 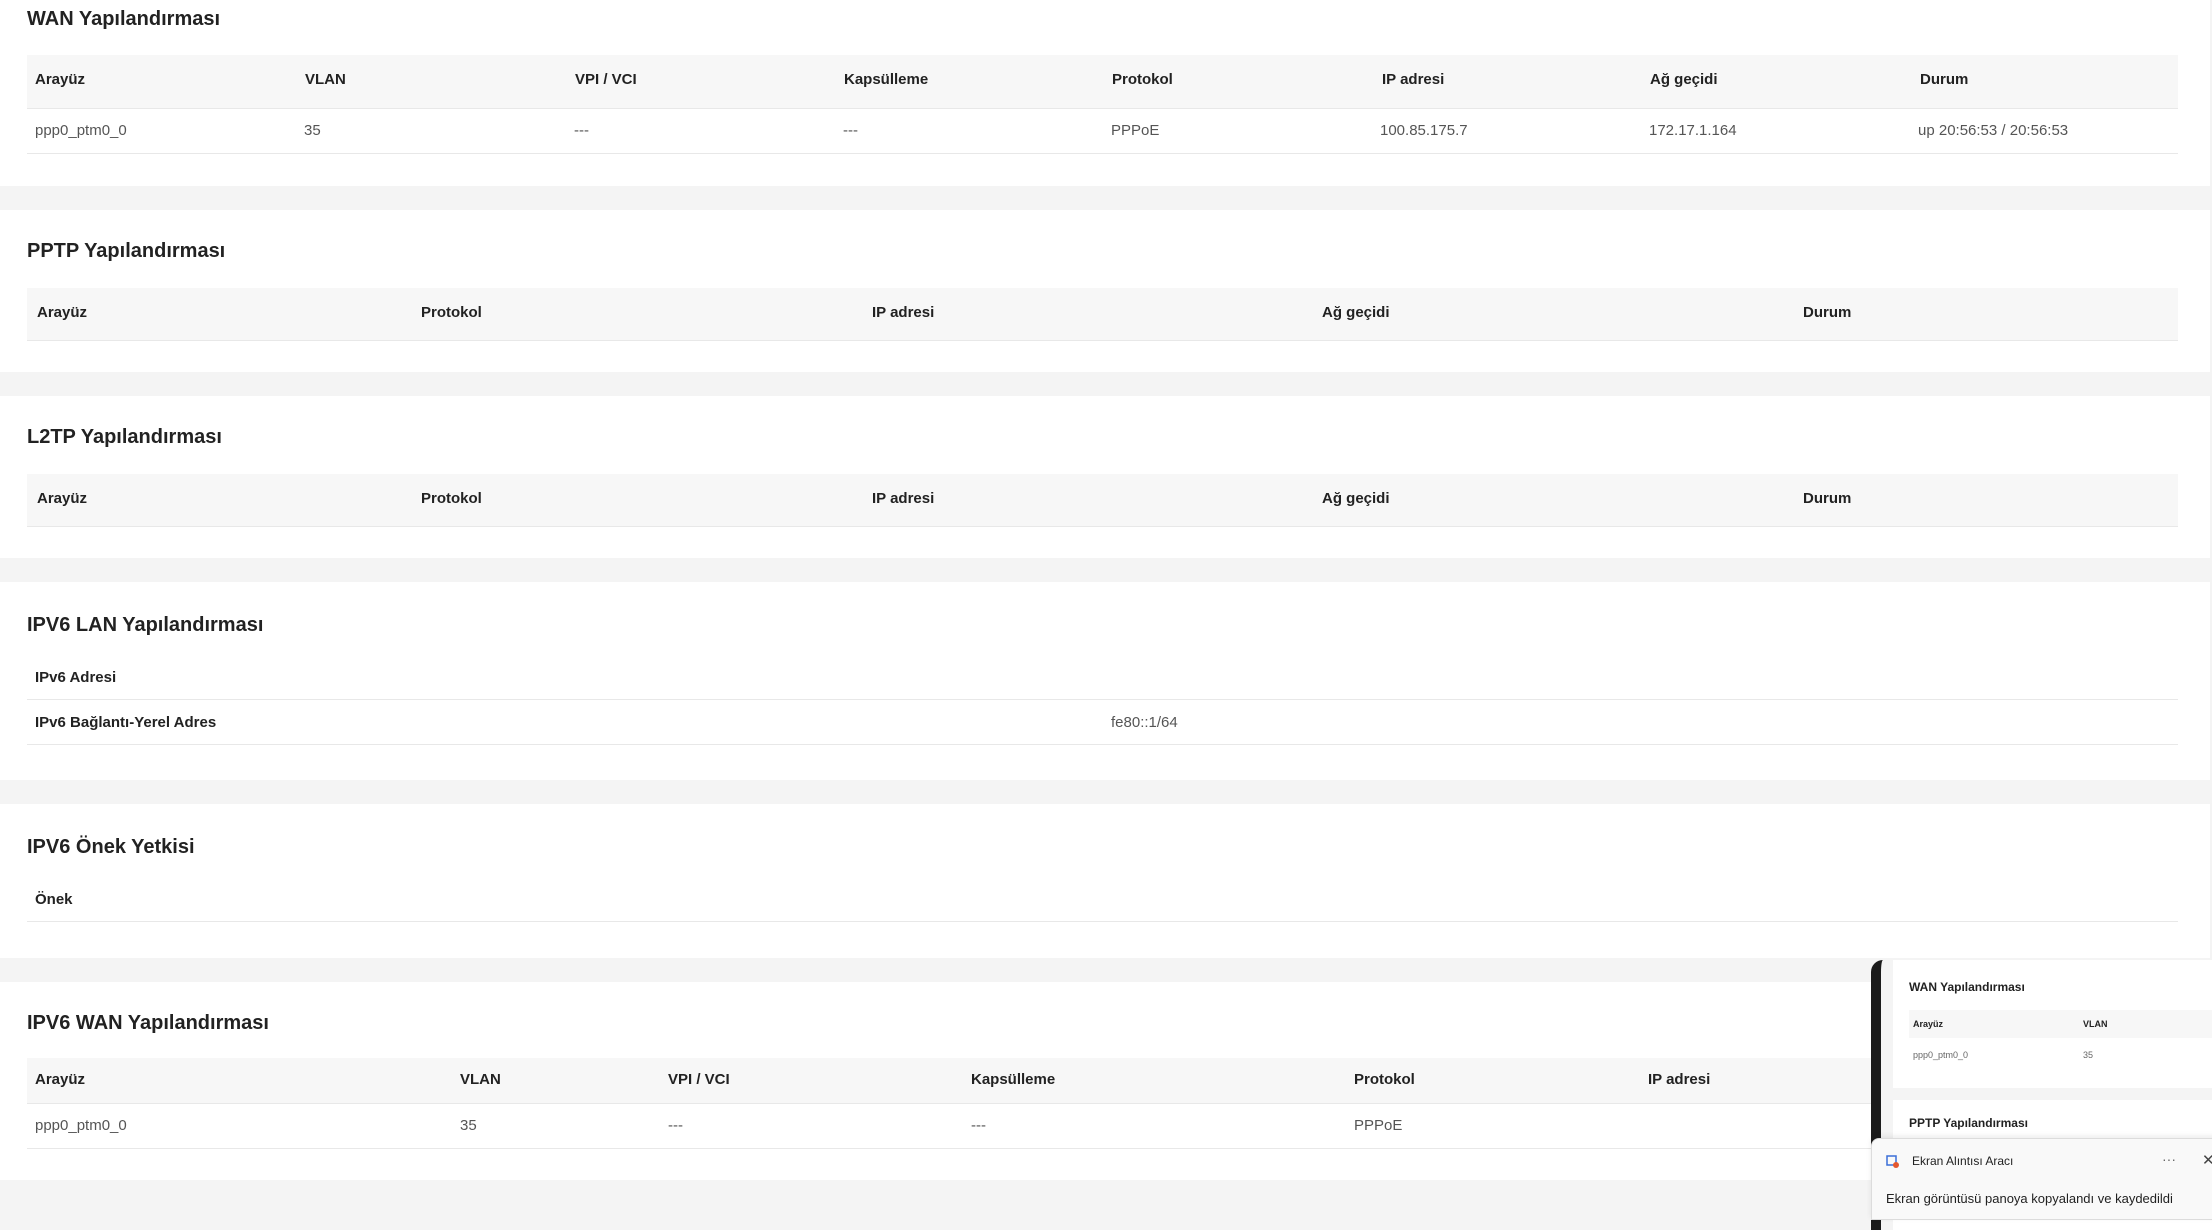 What do you see at coordinates (76, 677) in the screenshot?
I see `ipv6-address-label: IPv6 Adresi` at bounding box center [76, 677].